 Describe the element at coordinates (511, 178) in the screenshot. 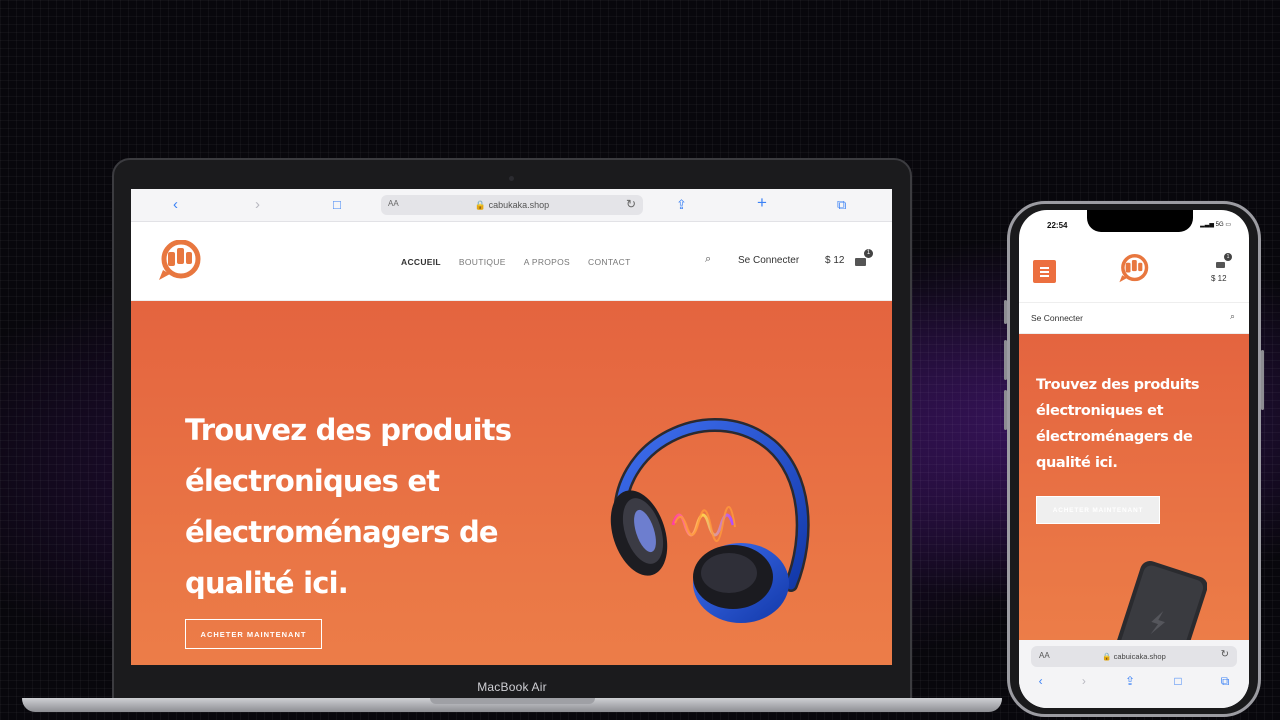

I see `laptop-camera` at that location.